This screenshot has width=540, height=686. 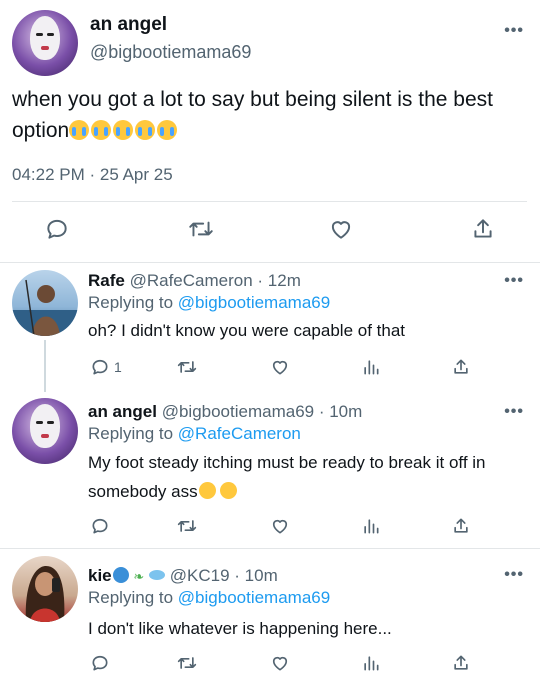 I want to click on user-handle: @KC19, so click(x=200, y=575).